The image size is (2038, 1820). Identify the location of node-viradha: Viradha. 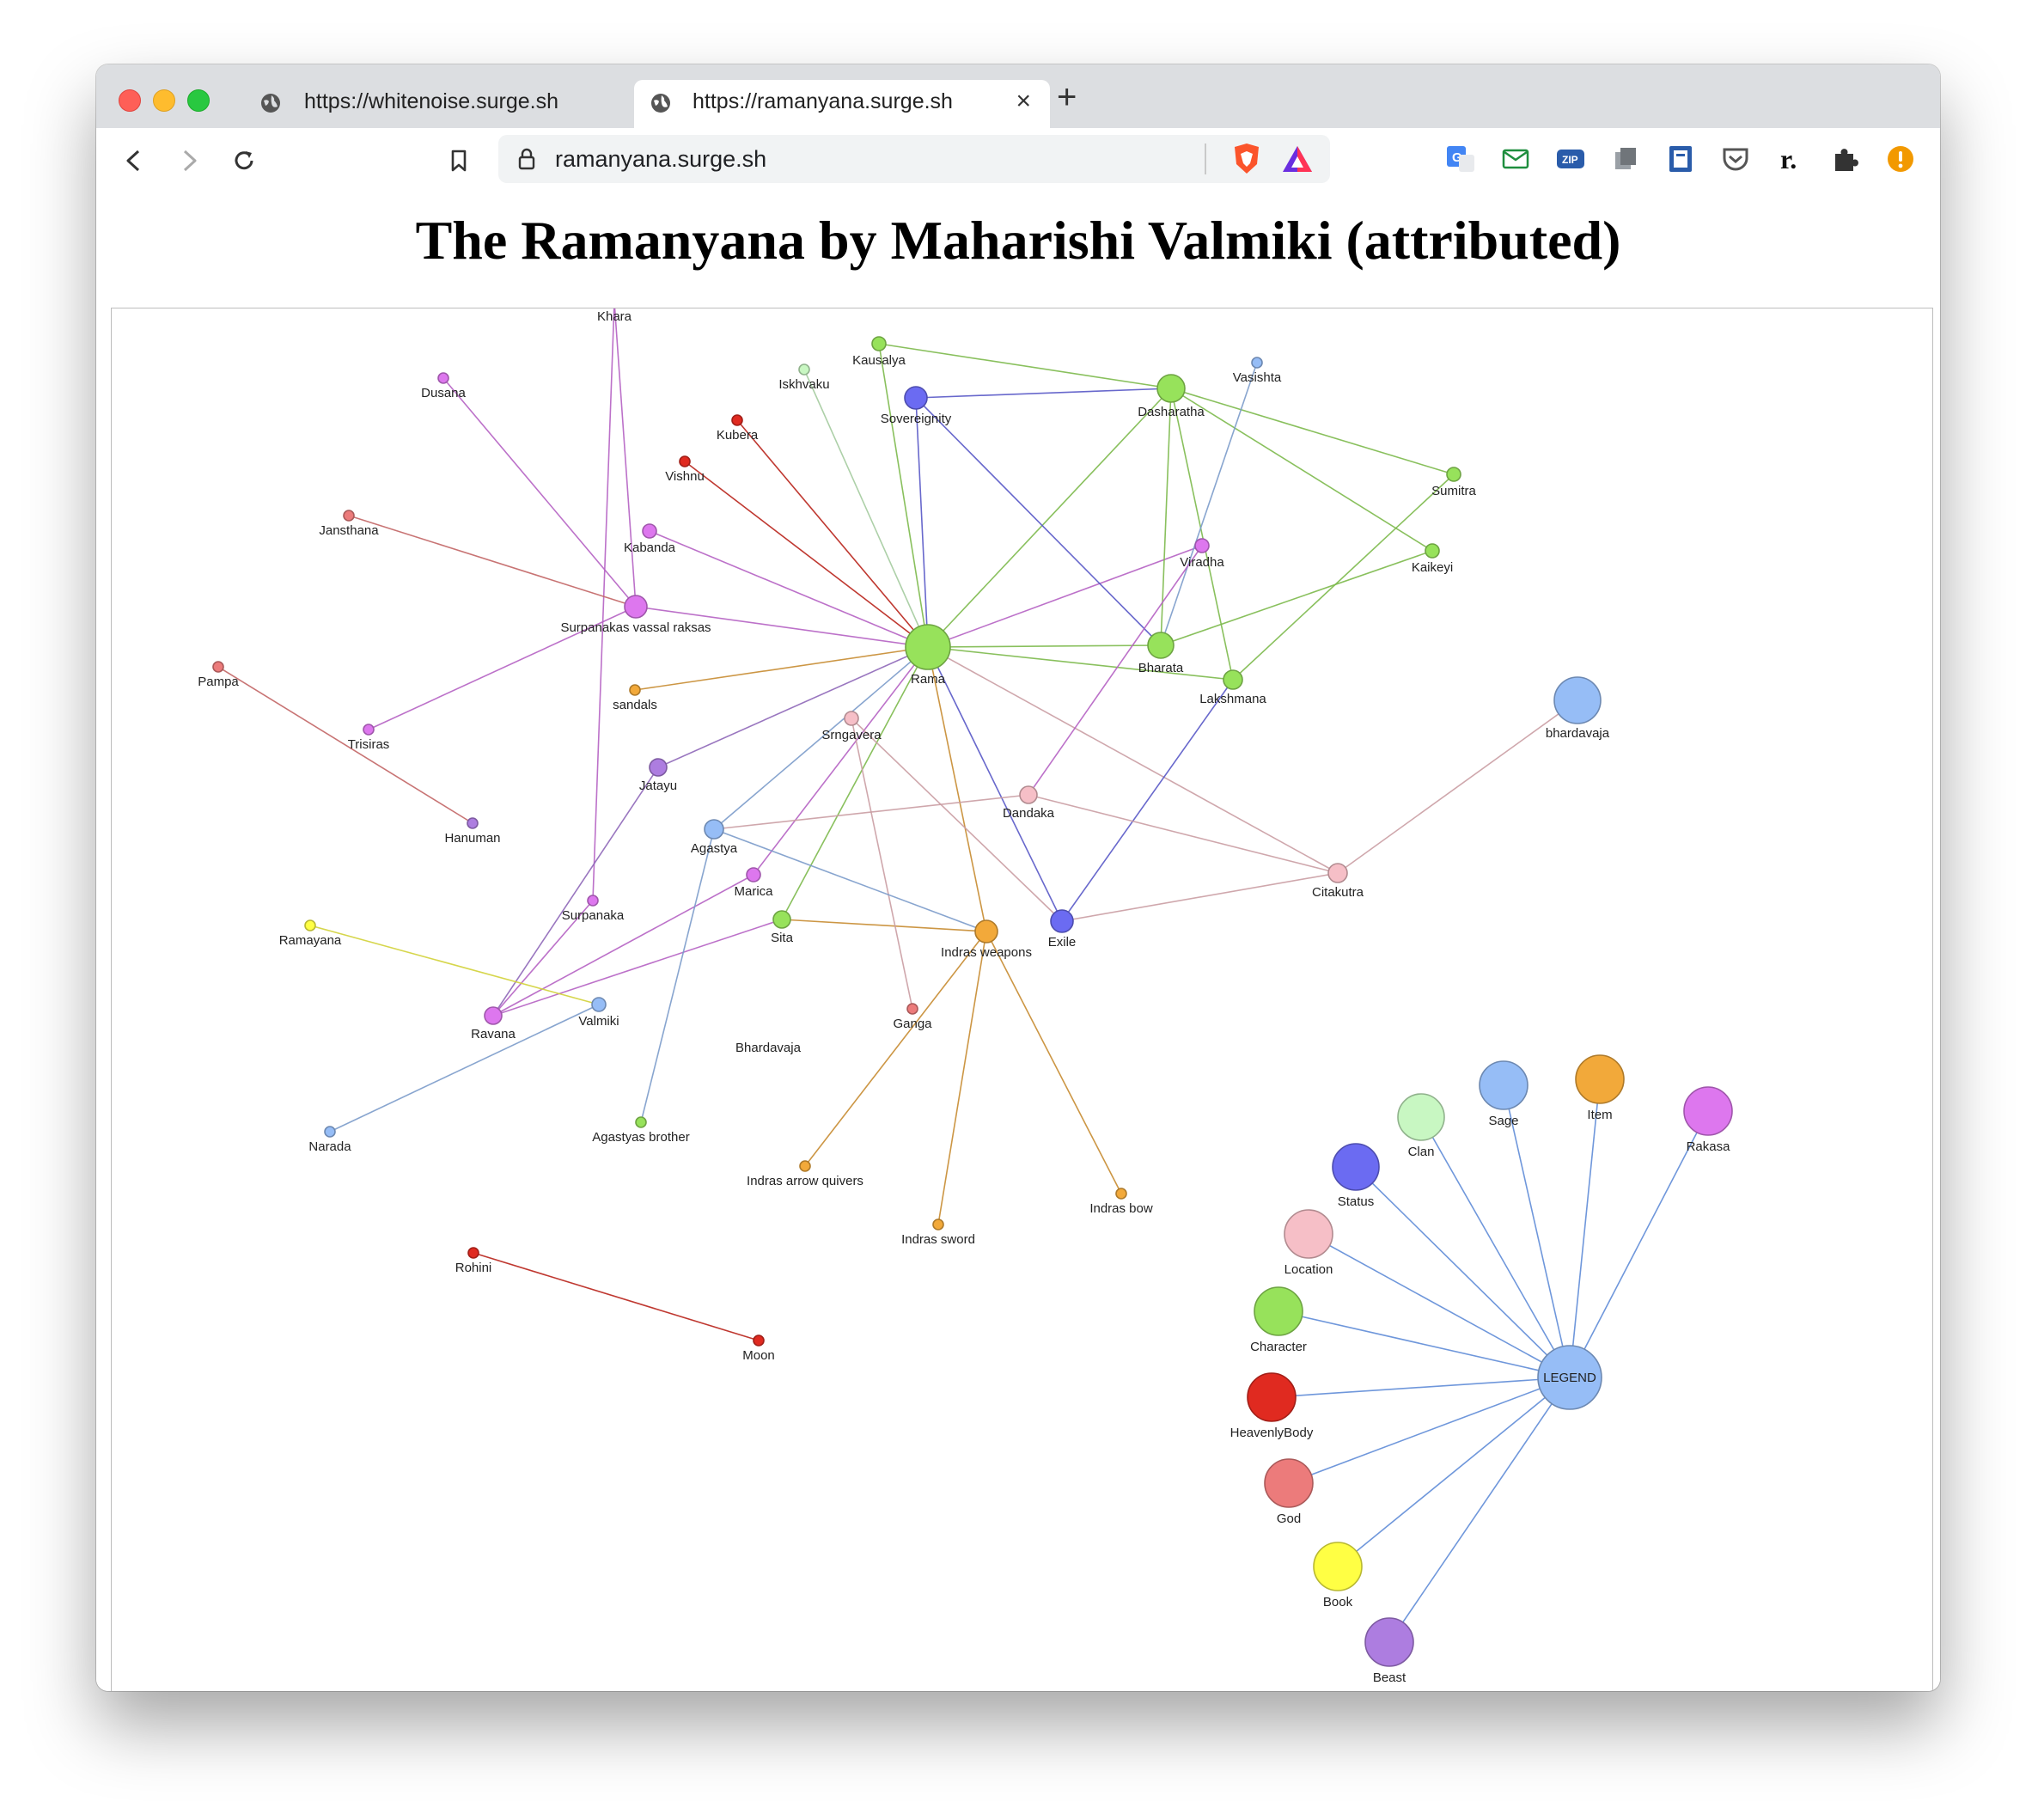
(1202, 554).